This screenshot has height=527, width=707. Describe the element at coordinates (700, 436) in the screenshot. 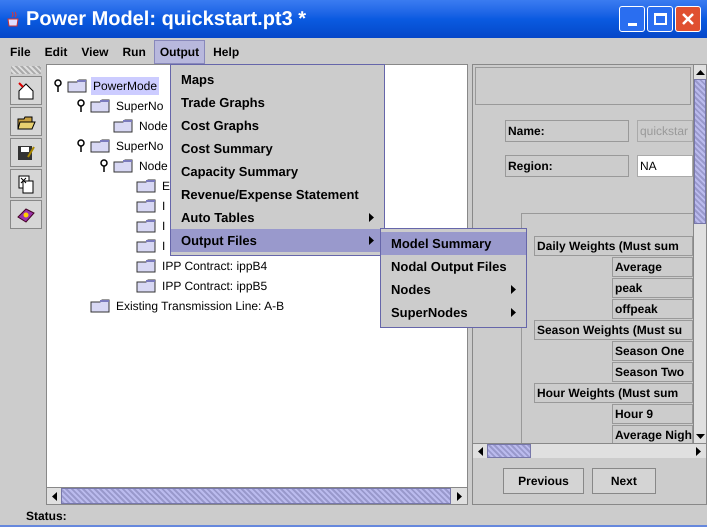

I see `scroll-down-icon` at that location.